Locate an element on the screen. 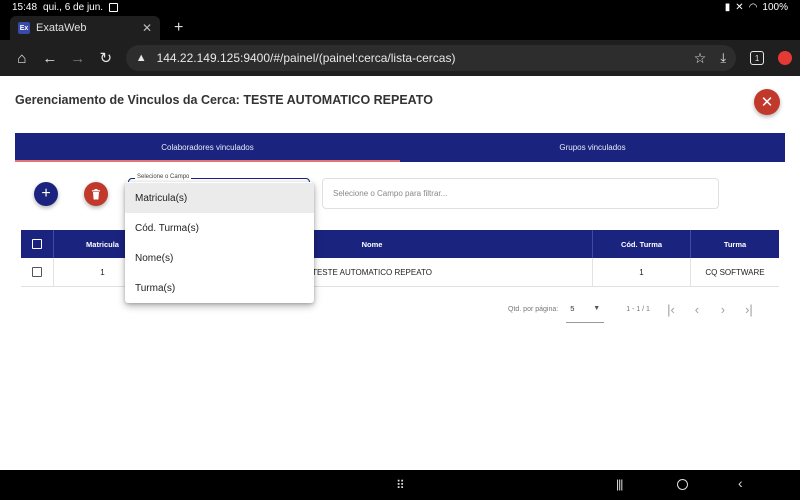 This screenshot has height=500, width=800. keyboard-icon: ⠿ is located at coordinates (400, 485).